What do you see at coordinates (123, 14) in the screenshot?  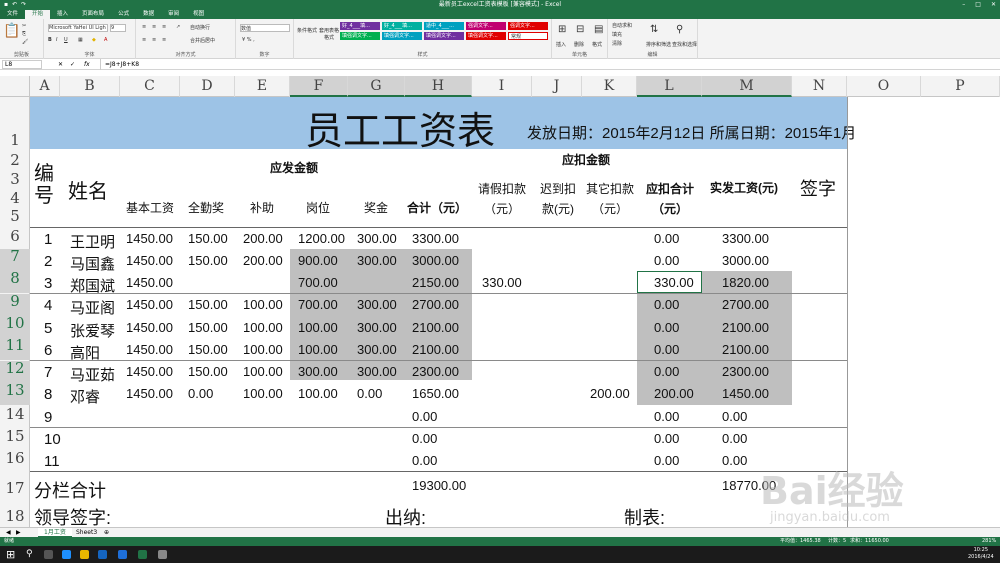 I see `tab-formulas: 公式` at bounding box center [123, 14].